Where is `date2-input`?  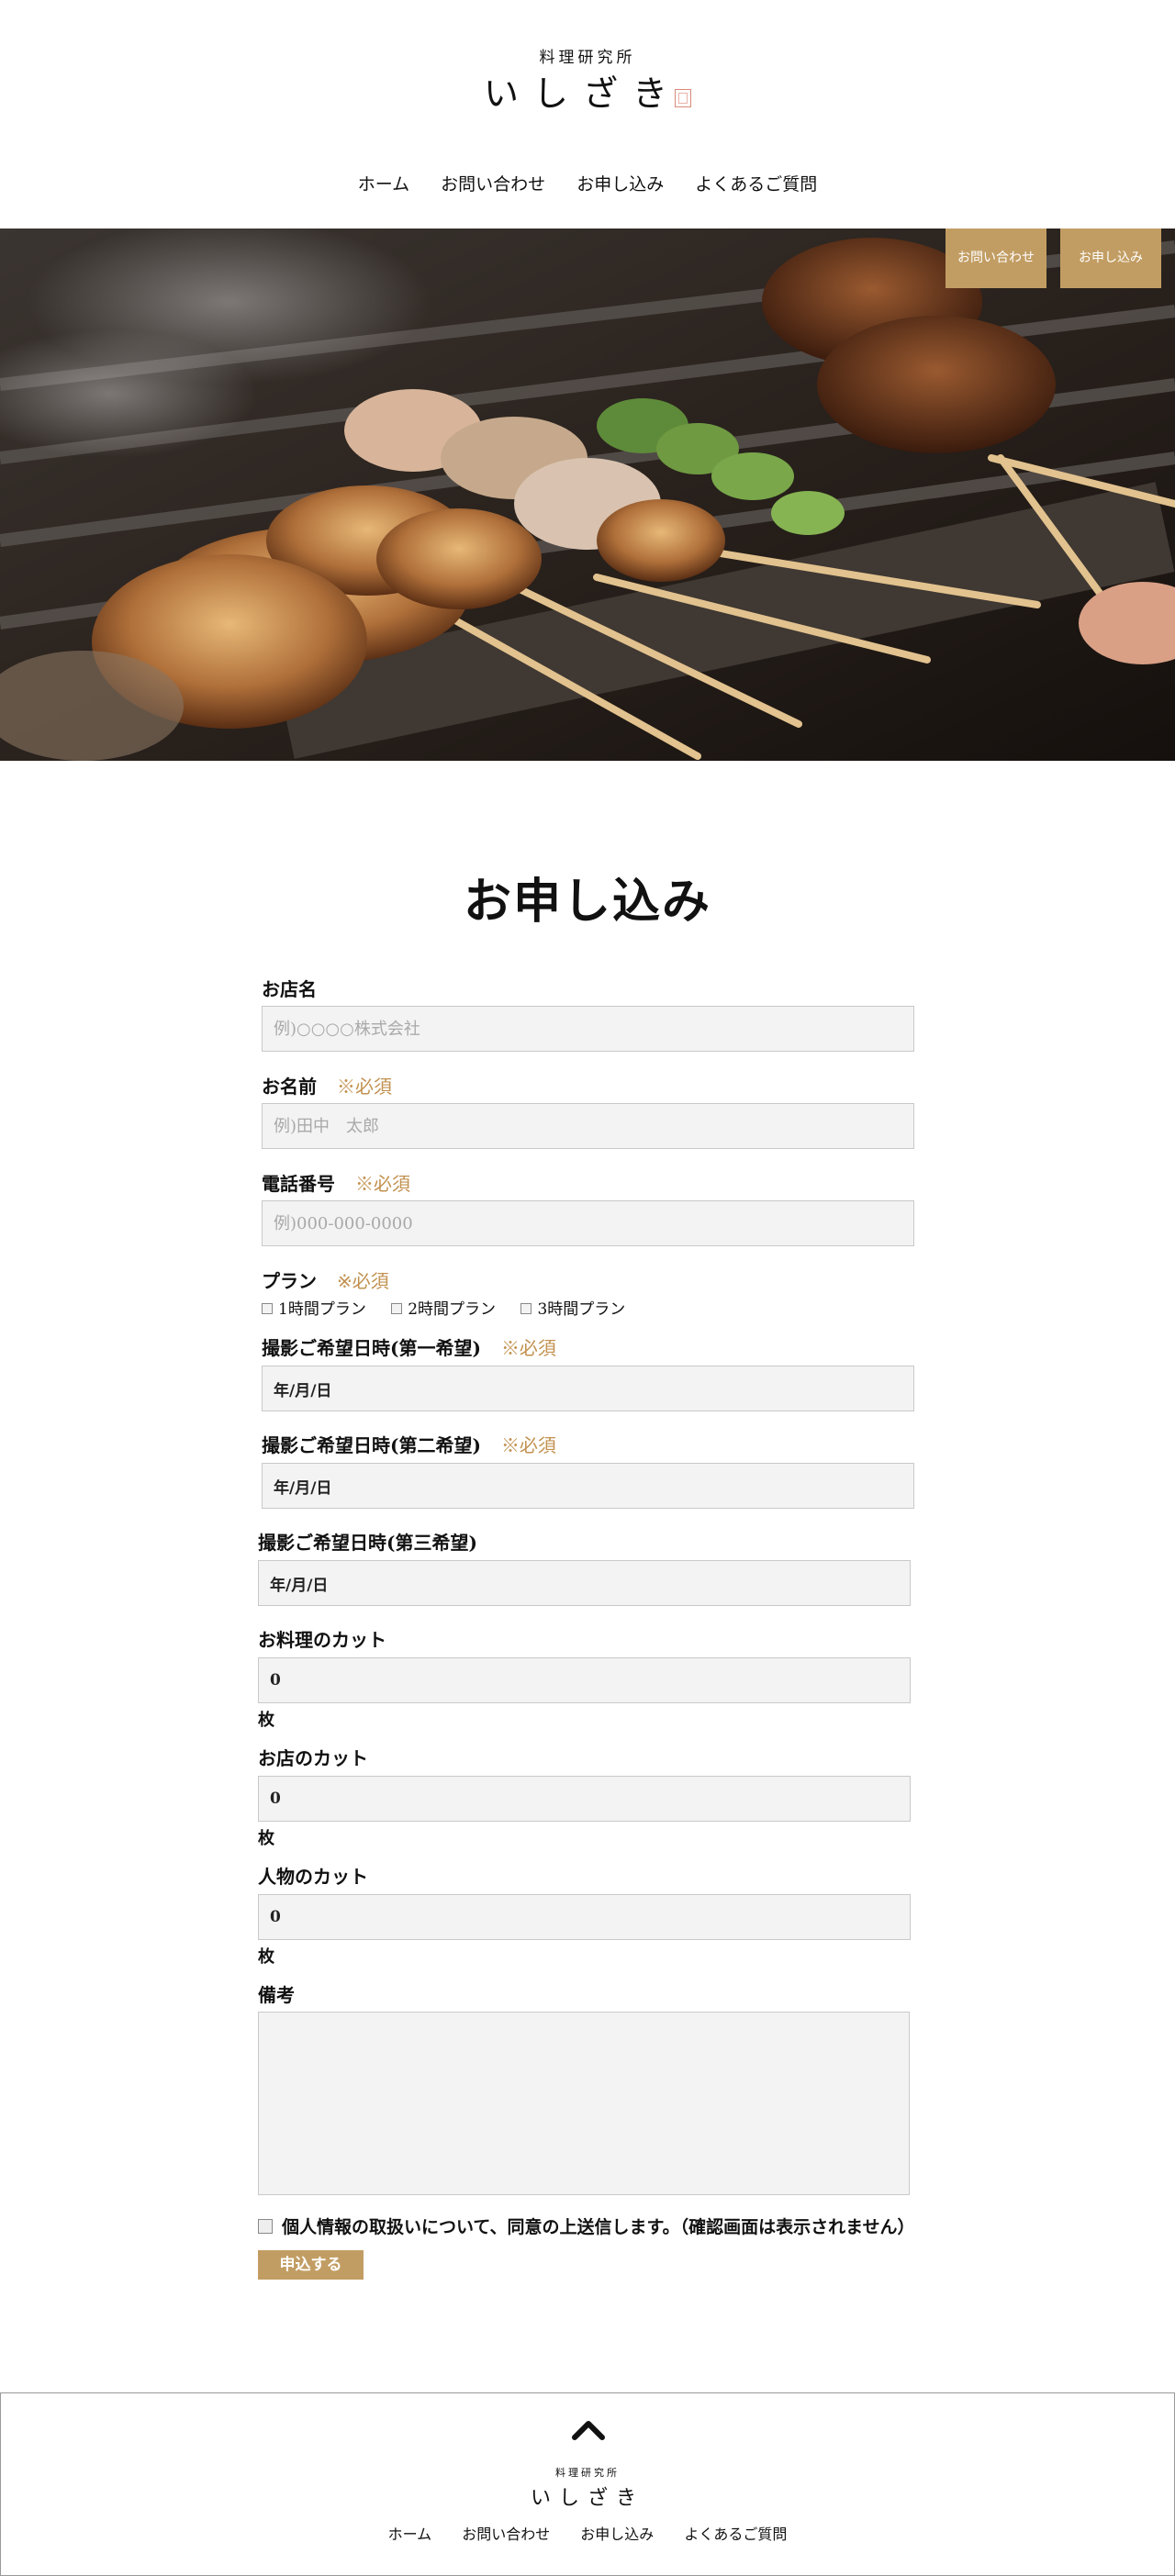 date2-input is located at coordinates (588, 1486).